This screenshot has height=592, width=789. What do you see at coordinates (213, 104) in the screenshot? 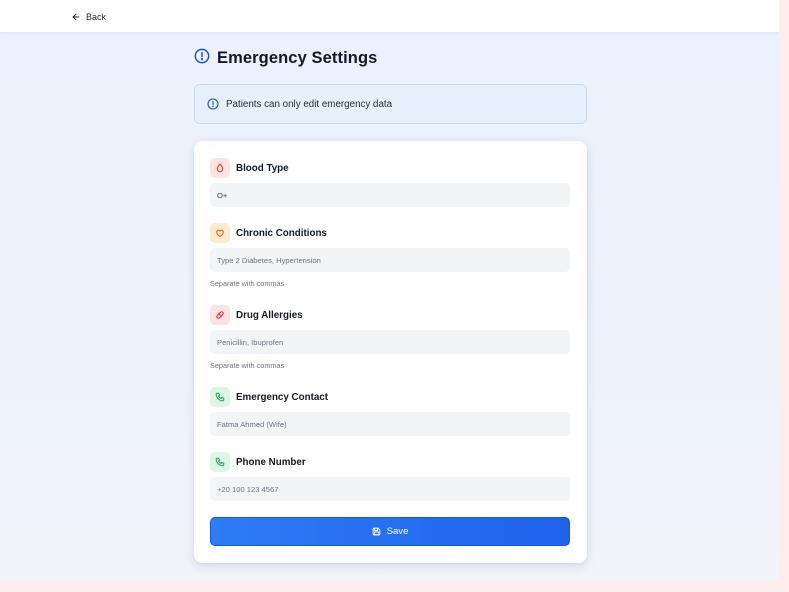
I see `info-circle-icon` at bounding box center [213, 104].